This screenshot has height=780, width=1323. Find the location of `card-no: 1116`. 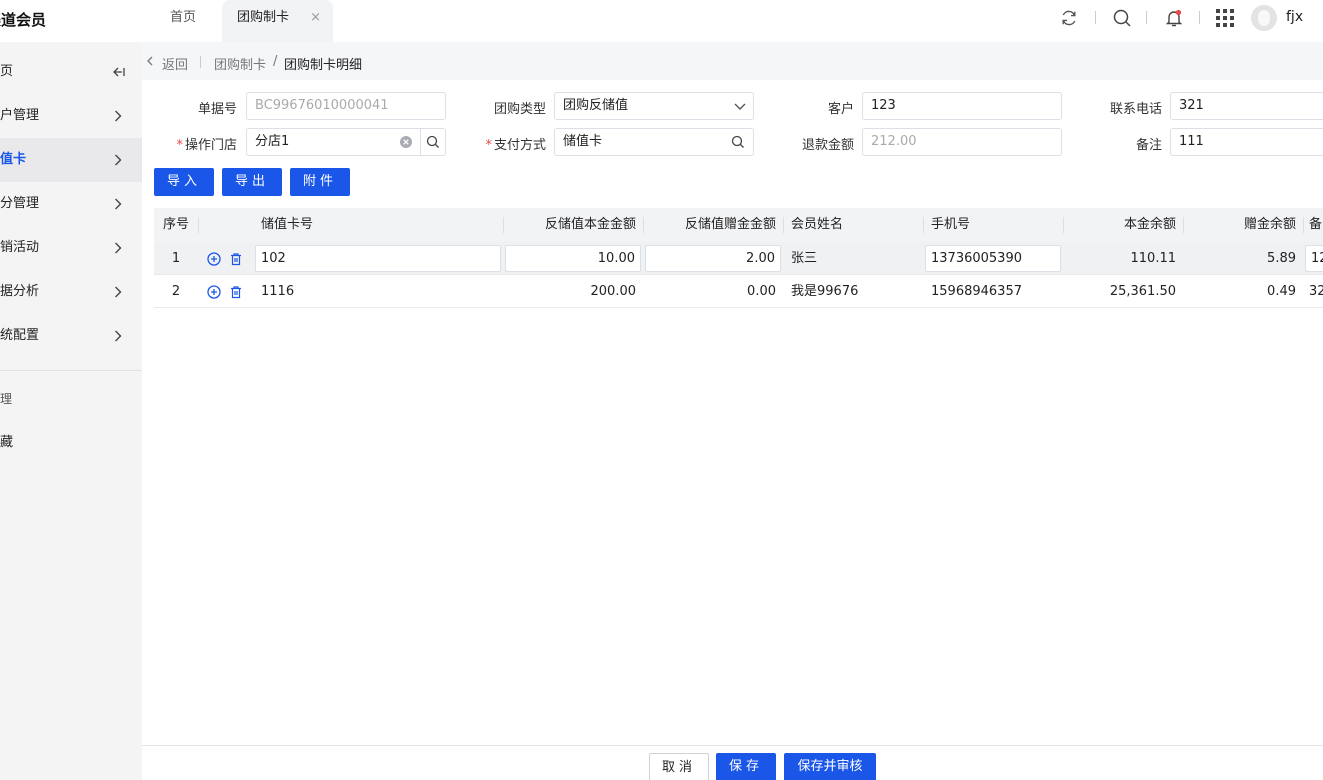

card-no: 1116 is located at coordinates (278, 291).